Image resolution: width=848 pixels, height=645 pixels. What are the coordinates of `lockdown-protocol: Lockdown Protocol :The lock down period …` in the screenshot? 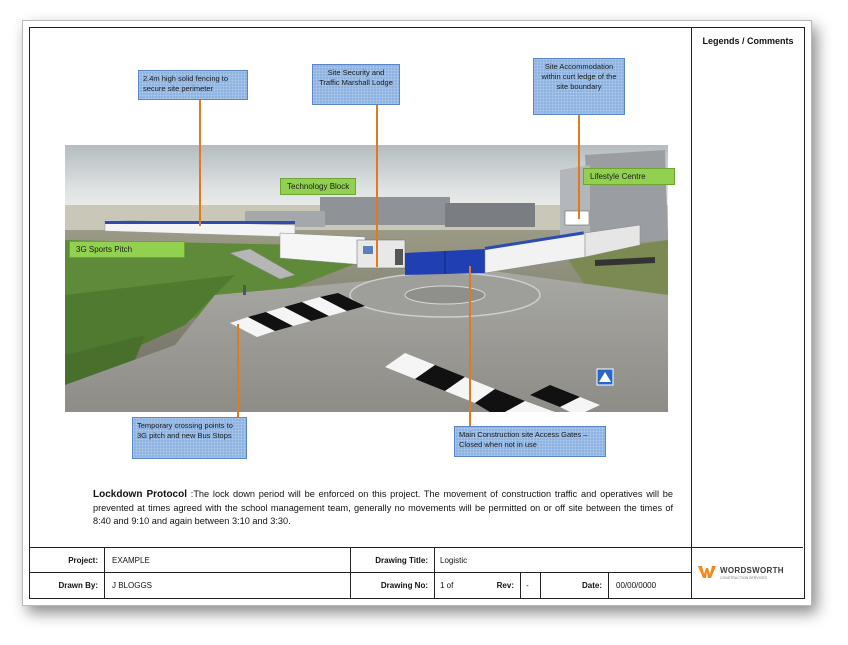 It's located at (383, 508).